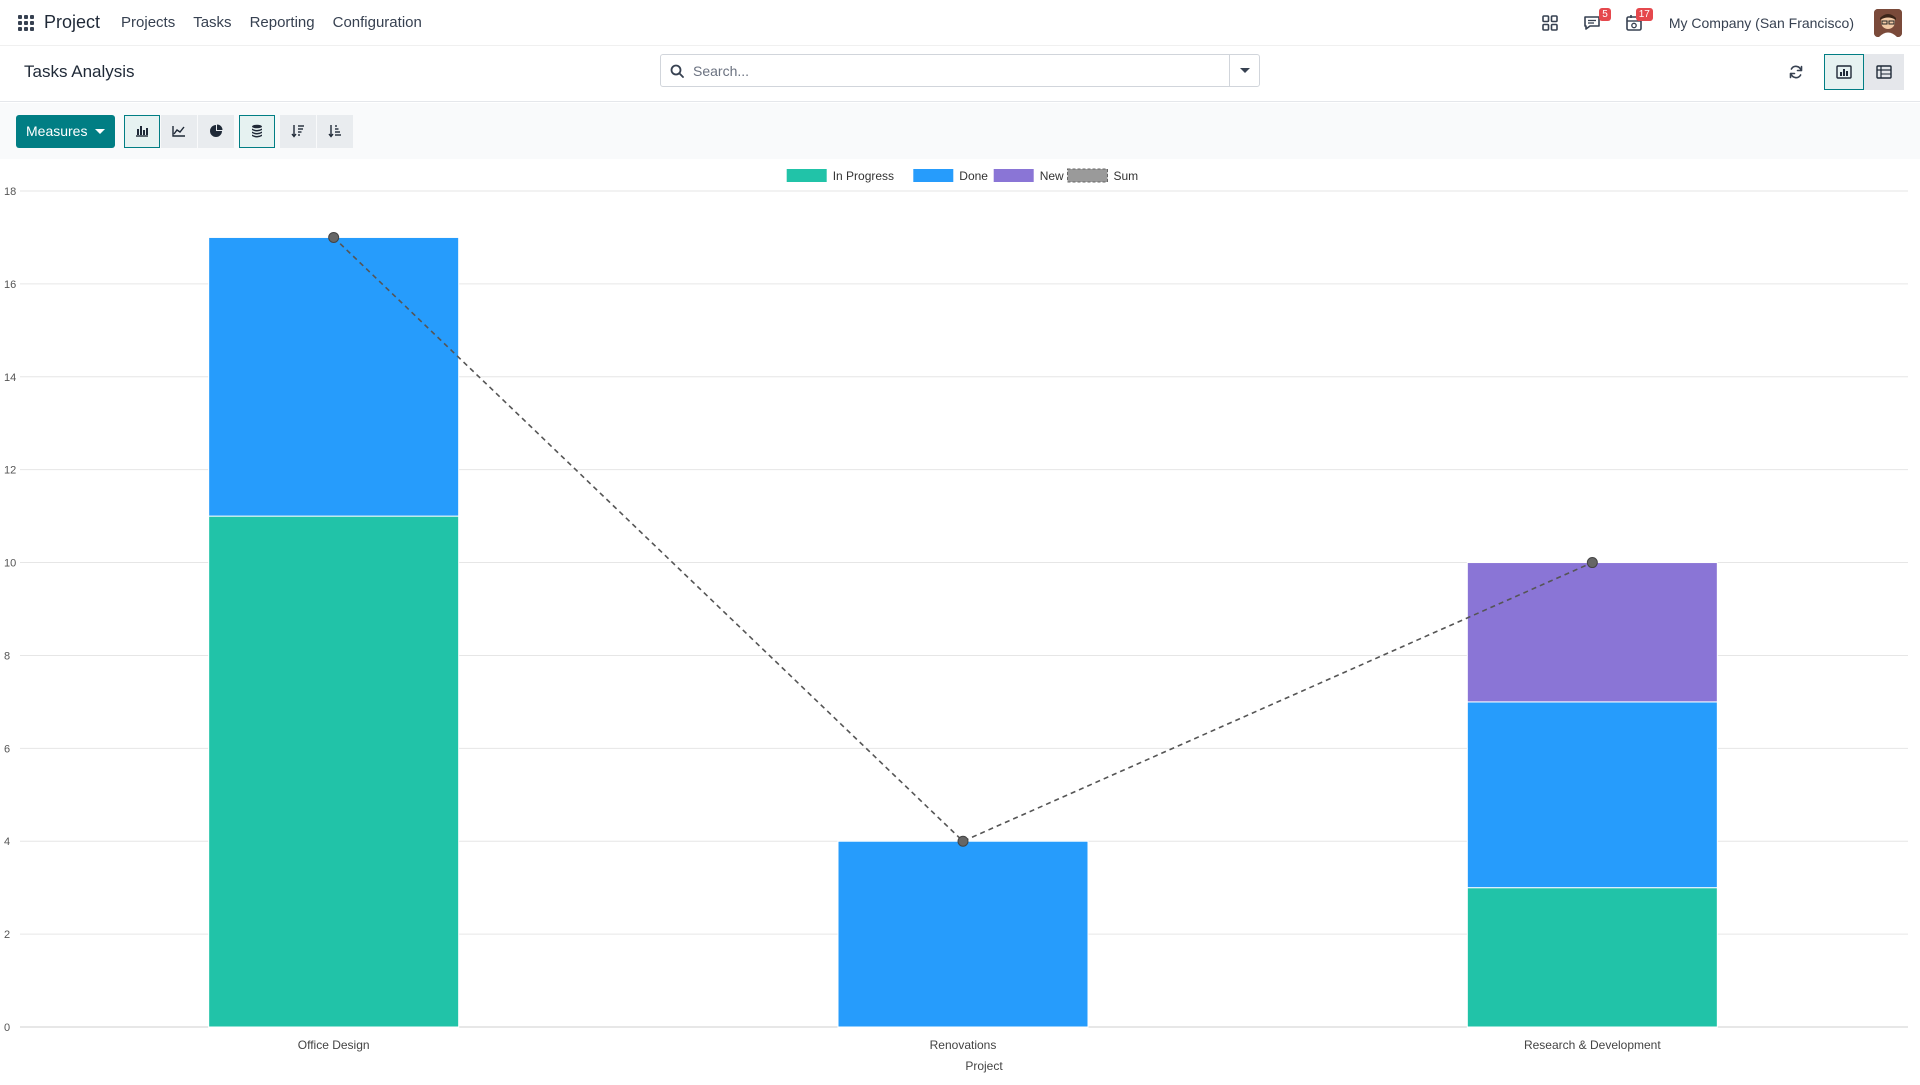 The height and width of the screenshot is (1085, 1920). What do you see at coordinates (1593, 23) in the screenshot?
I see `messages-icon: 5` at bounding box center [1593, 23].